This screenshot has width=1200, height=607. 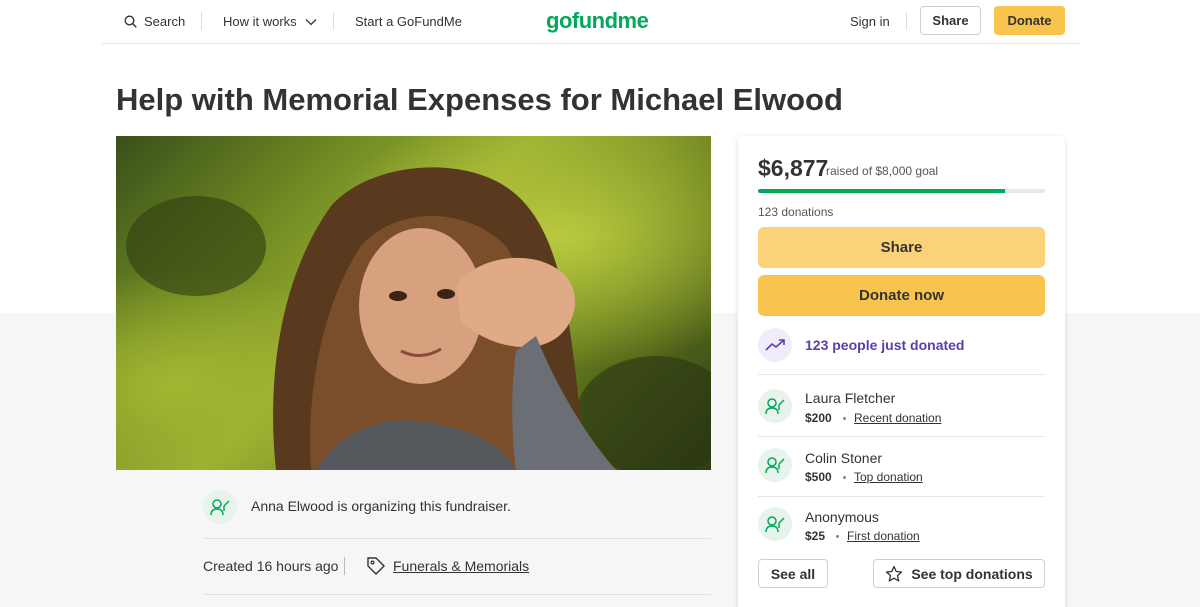 I want to click on organizer-avatar, so click(x=220, y=507).